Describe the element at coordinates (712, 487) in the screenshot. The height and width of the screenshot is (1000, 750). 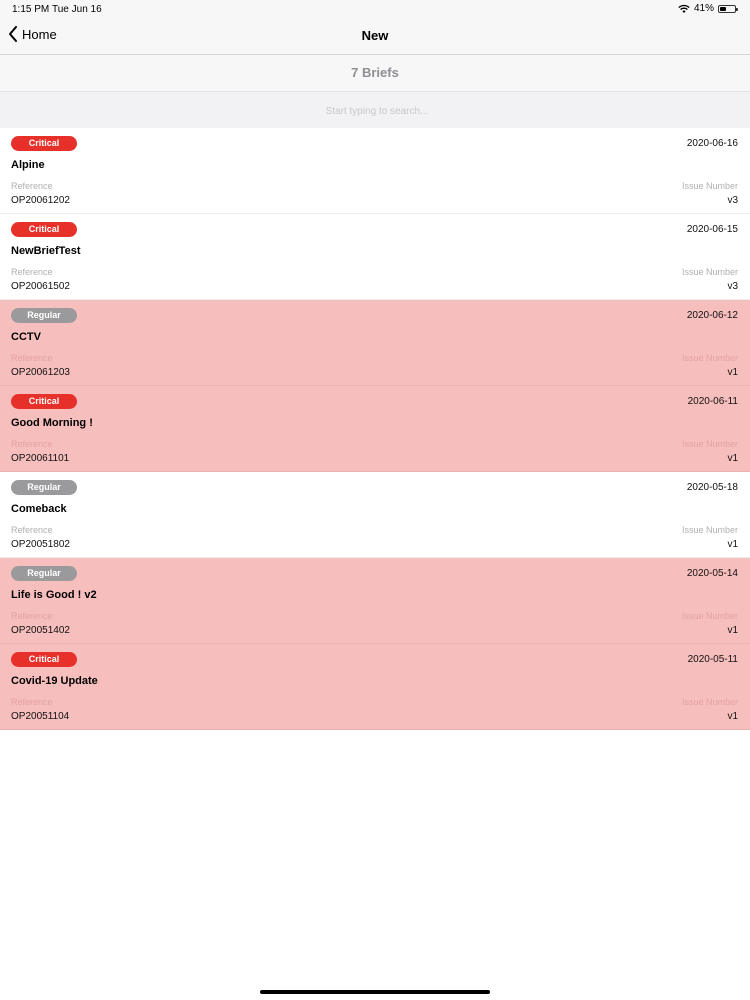
I see `brief-date: 2020-05-18` at that location.